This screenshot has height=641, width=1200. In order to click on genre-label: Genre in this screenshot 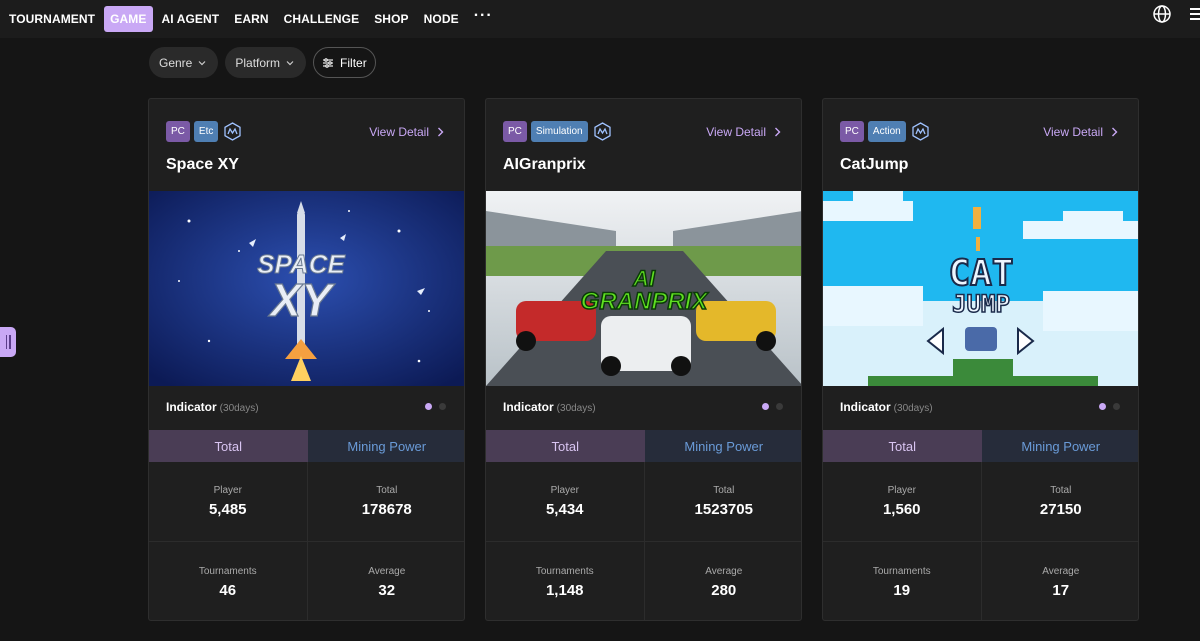, I will do `click(176, 62)`.